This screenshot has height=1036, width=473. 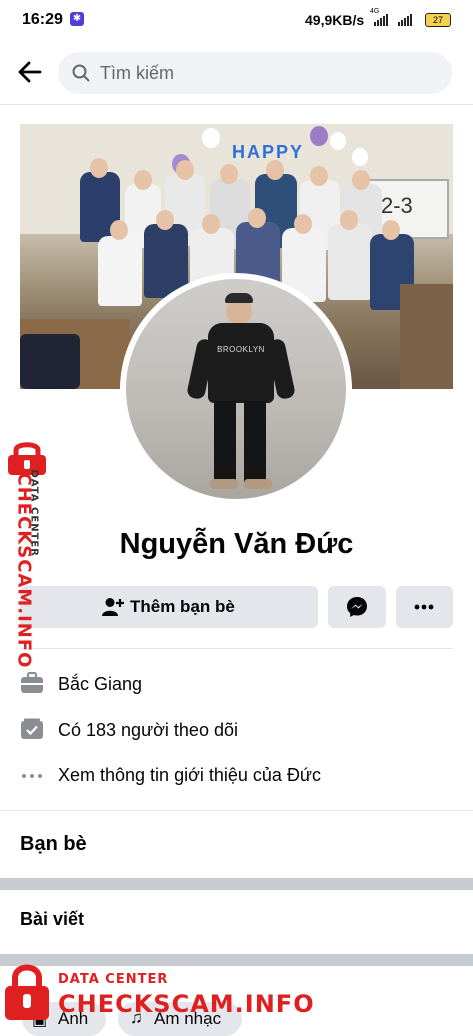 What do you see at coordinates (236, 544) in the screenshot?
I see `profile-name: Nguyễn Văn Đức` at bounding box center [236, 544].